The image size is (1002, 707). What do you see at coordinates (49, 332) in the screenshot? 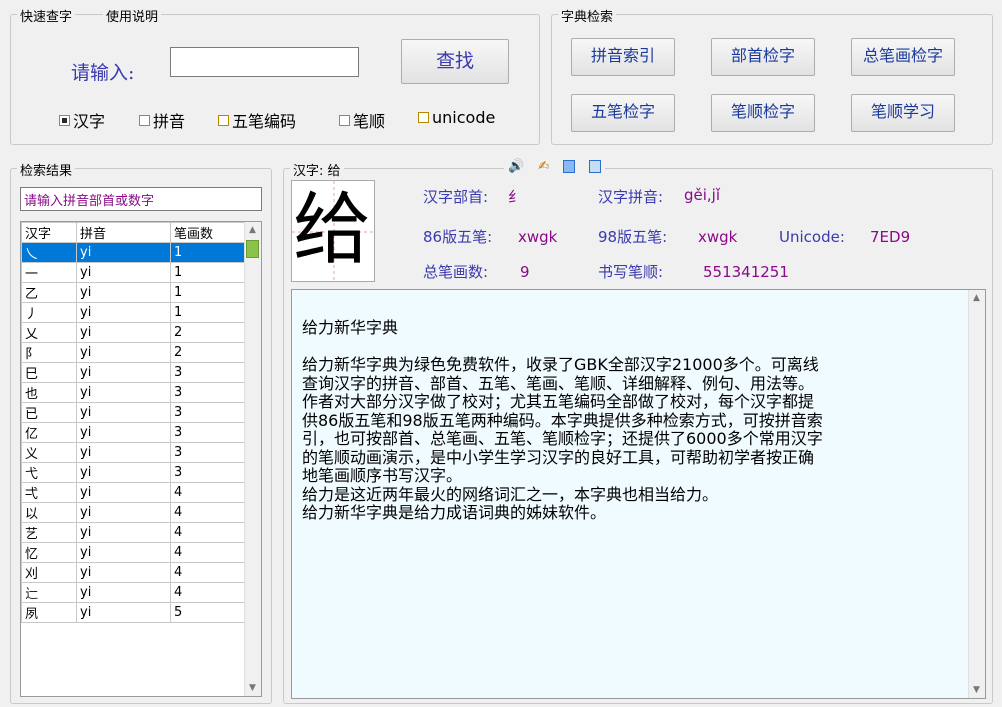
I see `cell-char: 乂` at bounding box center [49, 332].